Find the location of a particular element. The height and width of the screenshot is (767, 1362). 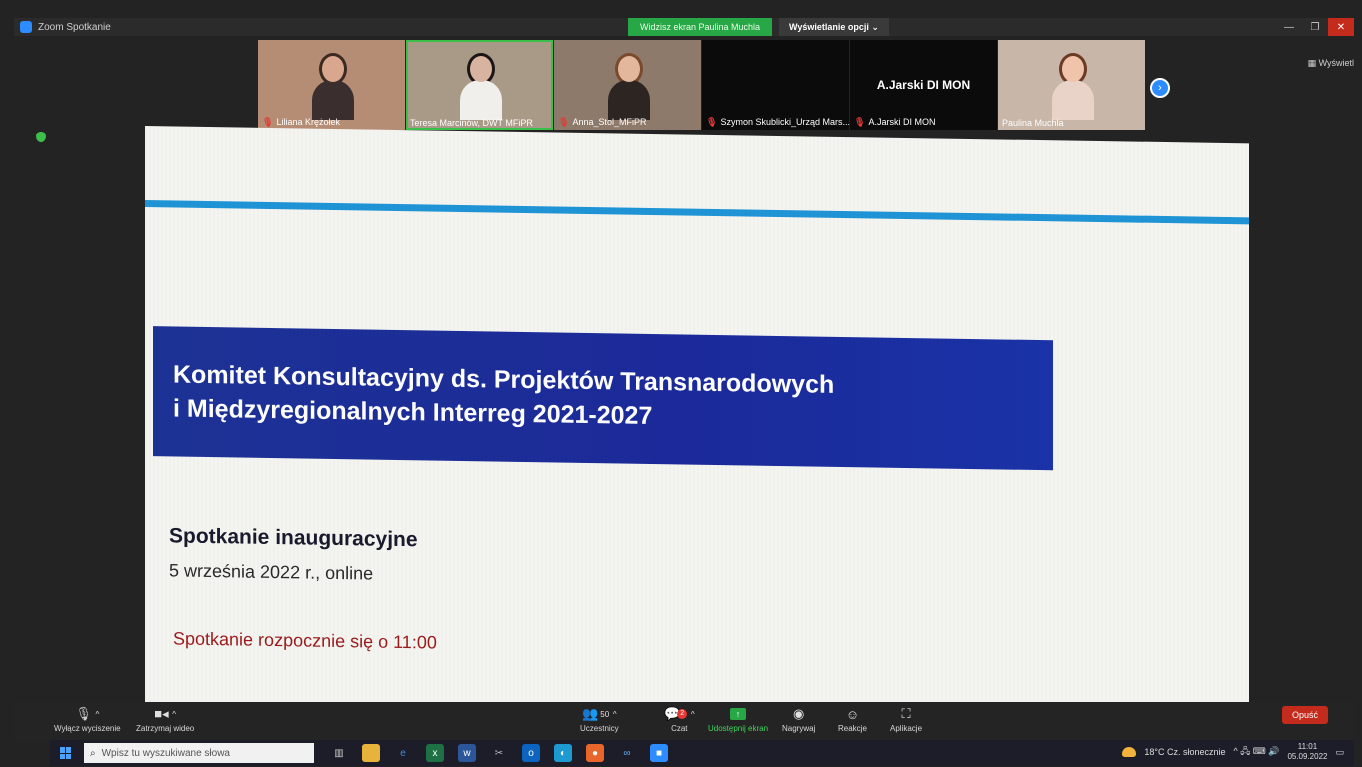

snipping-tool-icon: ✂ is located at coordinates (499, 753).